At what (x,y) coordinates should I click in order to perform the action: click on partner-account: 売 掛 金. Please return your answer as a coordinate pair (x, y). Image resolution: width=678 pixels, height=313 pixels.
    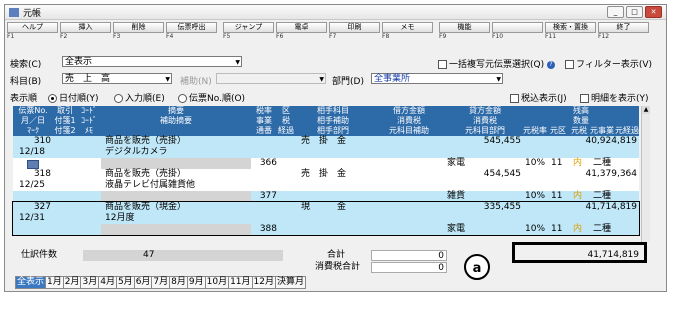
    Looking at the image, I should click on (324, 141).